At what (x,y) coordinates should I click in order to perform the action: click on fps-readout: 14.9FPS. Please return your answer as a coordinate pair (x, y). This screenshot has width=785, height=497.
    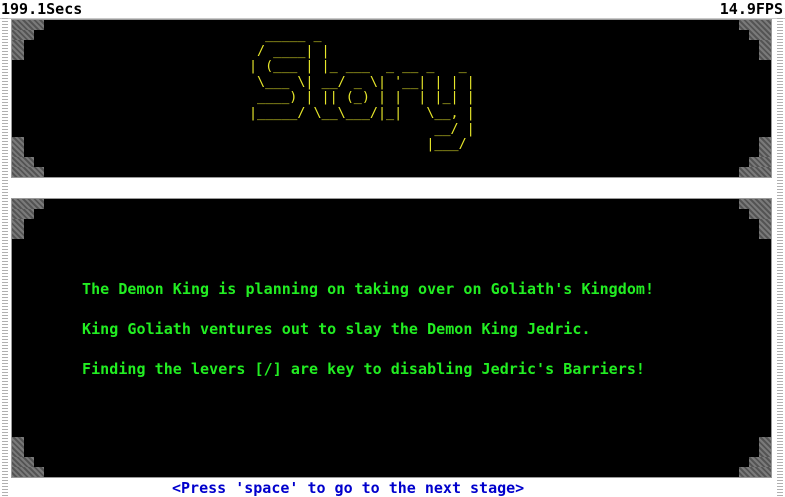
    Looking at the image, I should click on (751, 9).